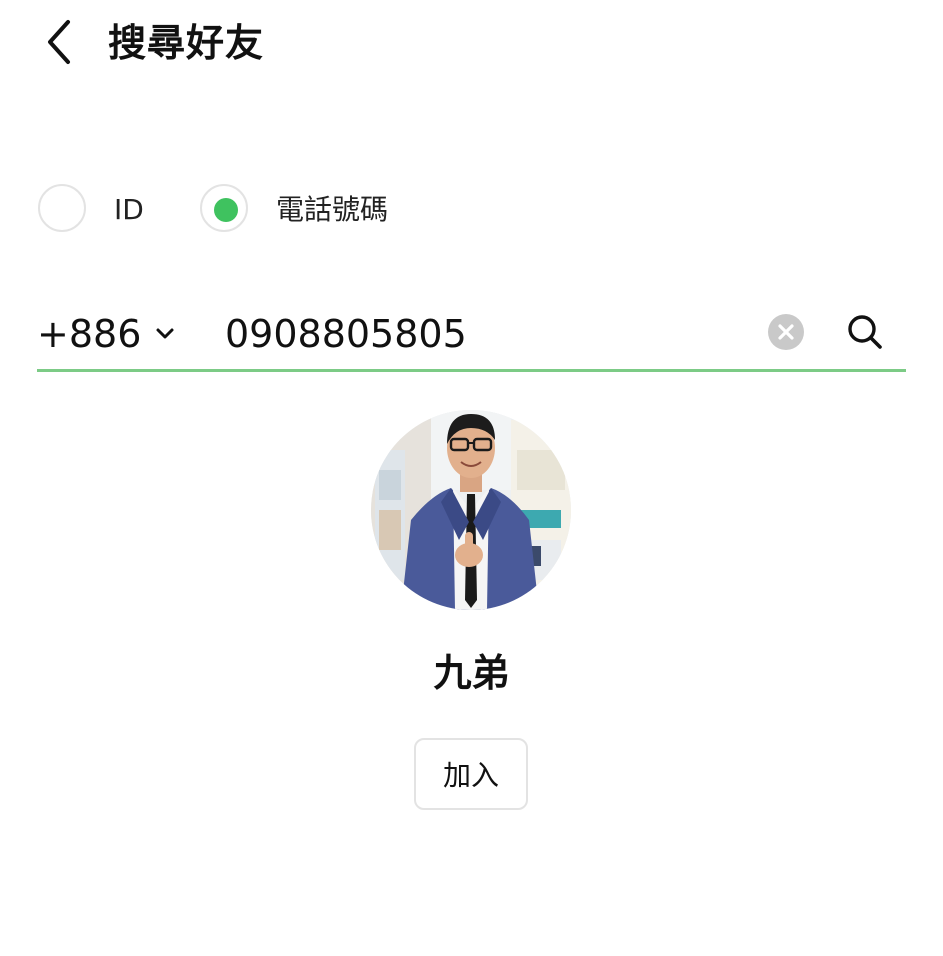 This screenshot has width=943, height=956. Describe the element at coordinates (471, 673) in the screenshot. I see `user-name: 九弟` at that location.